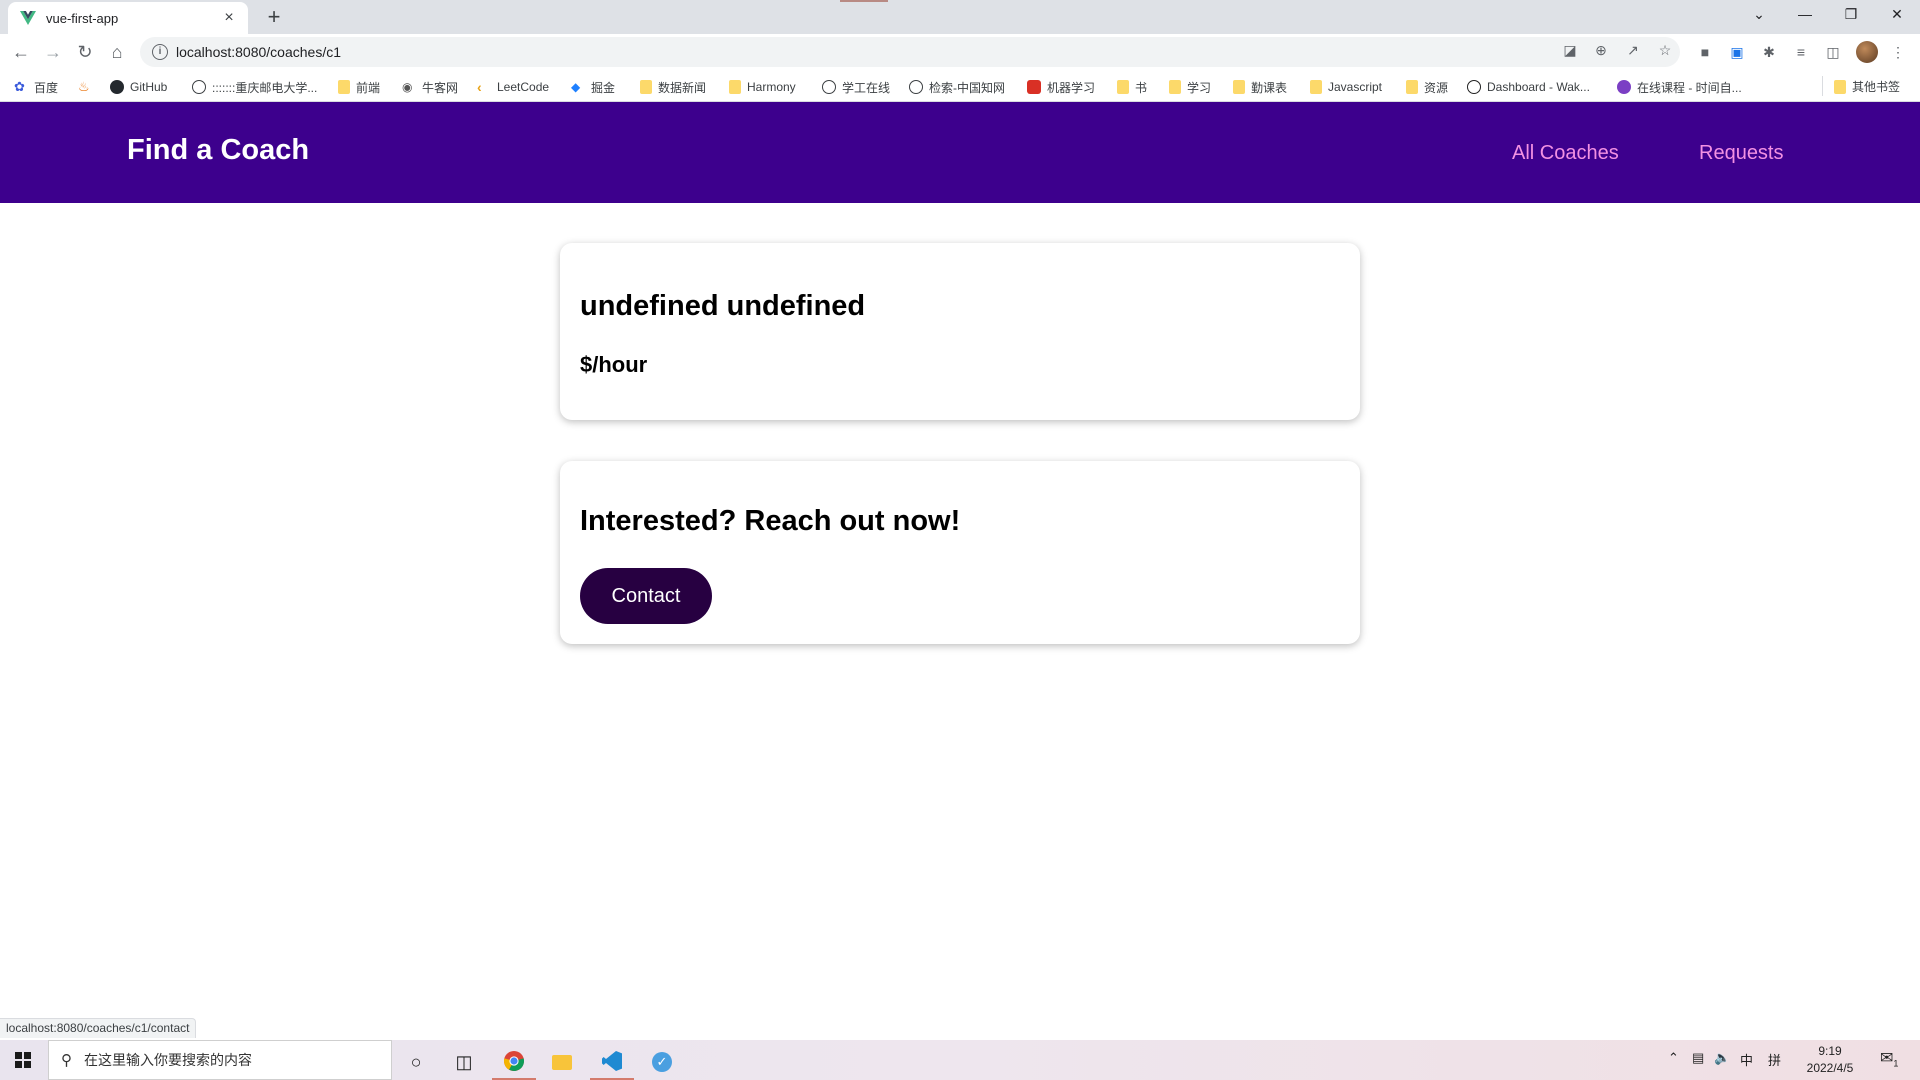  I want to click on nav-requests: Requests, so click(1741, 153).